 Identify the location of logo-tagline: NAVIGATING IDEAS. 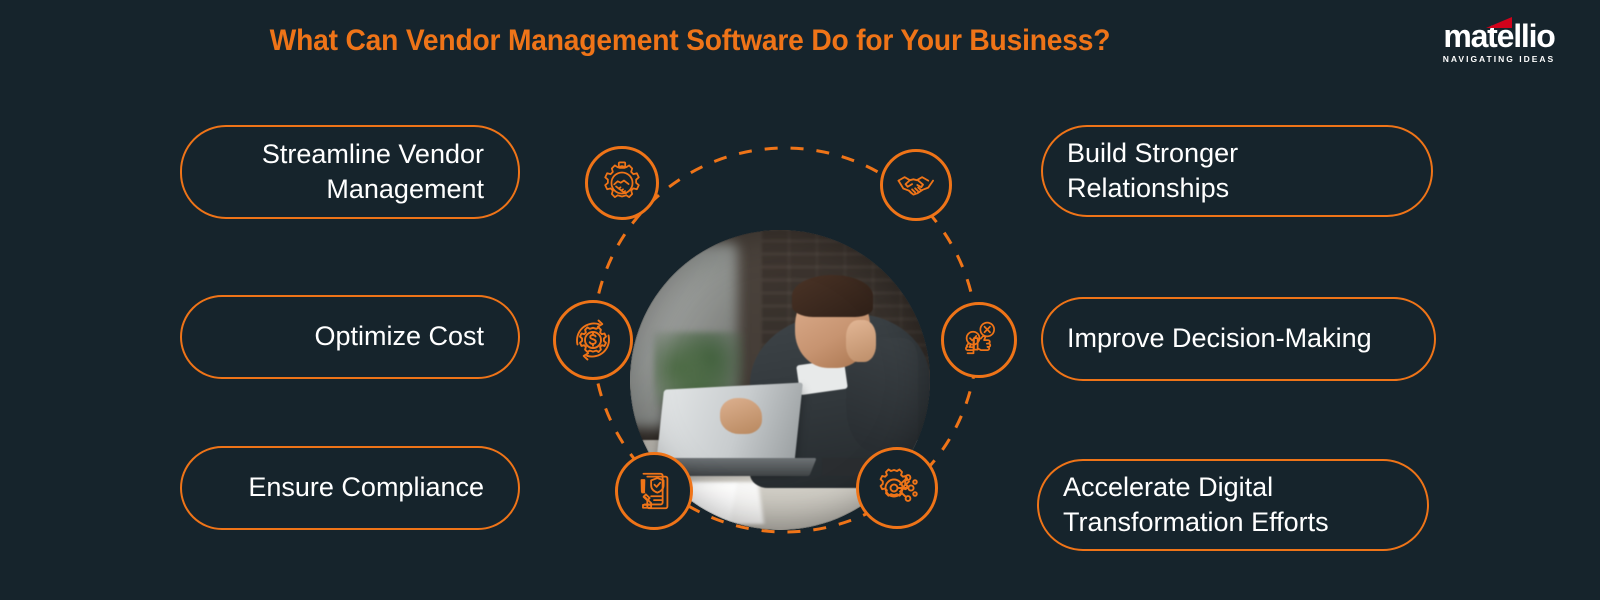
(1499, 59).